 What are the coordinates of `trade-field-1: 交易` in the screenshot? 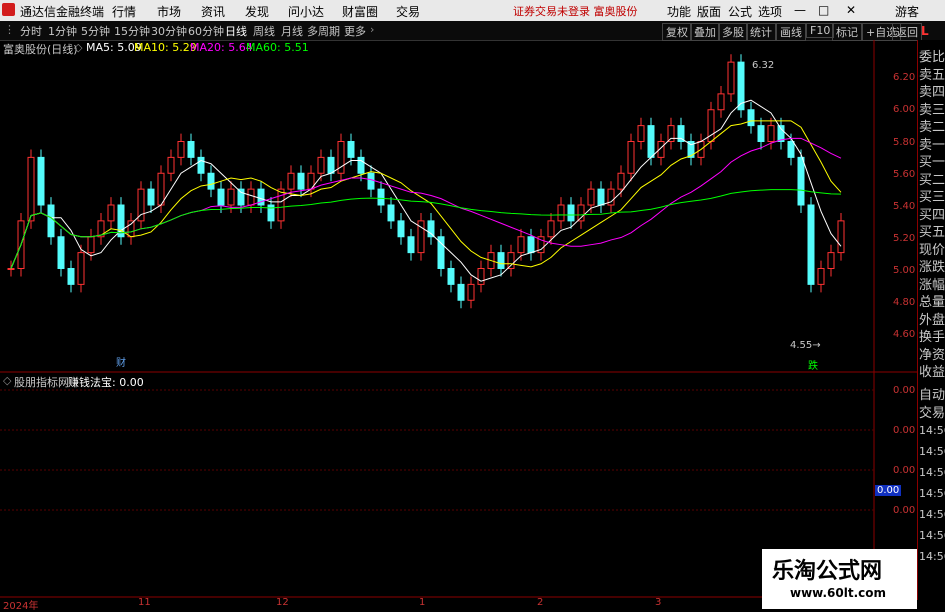 It's located at (932, 413).